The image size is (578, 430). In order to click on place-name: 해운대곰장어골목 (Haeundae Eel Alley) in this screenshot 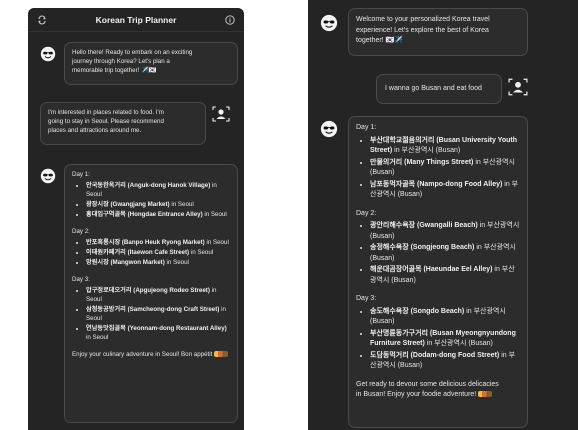, I will do `click(431, 269)`.